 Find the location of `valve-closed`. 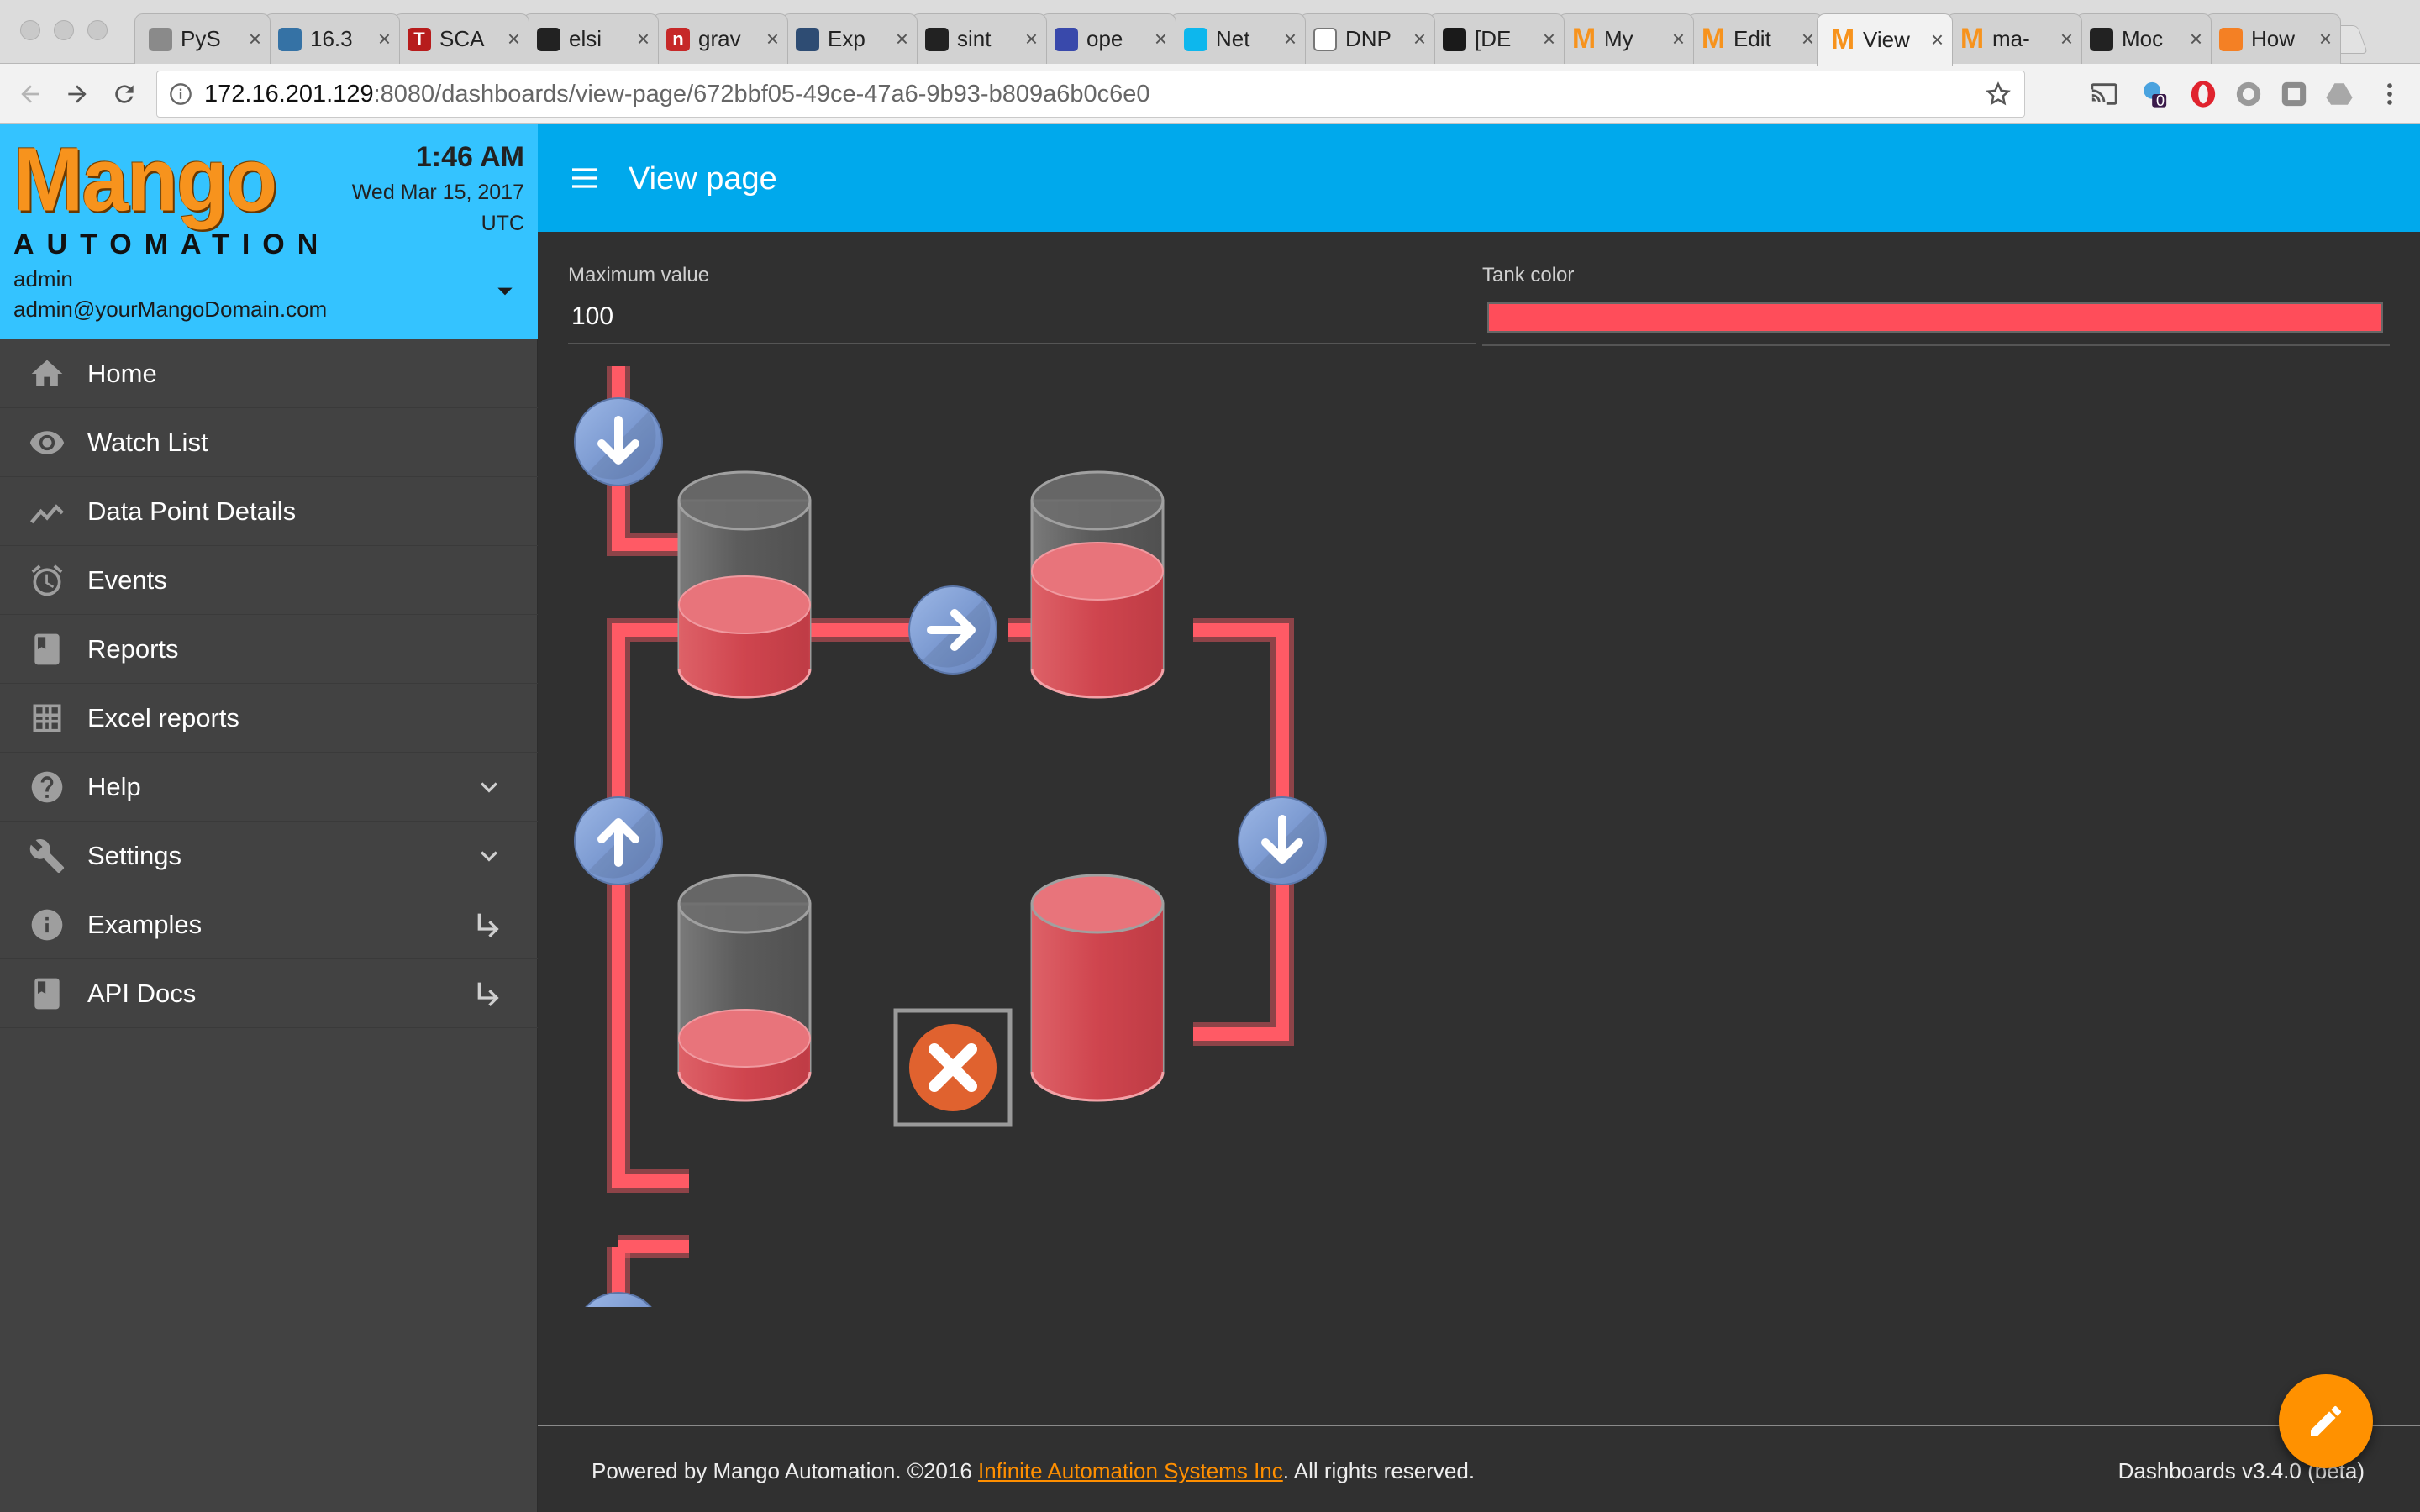

valve-closed is located at coordinates (953, 1067).